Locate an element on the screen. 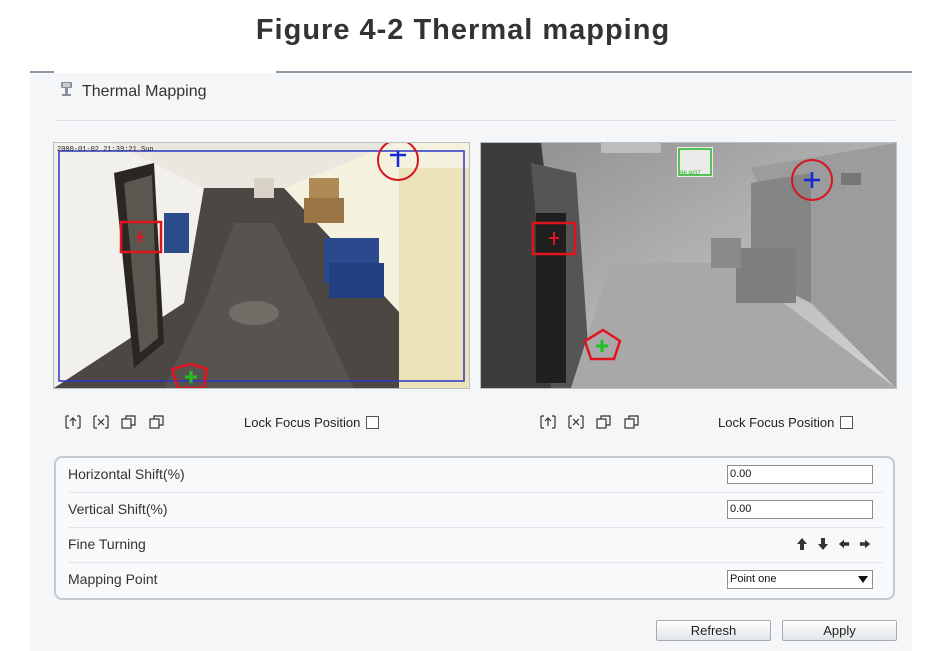 The width and height of the screenshot is (926, 651). panel-title: Thermal Mapping is located at coordinates (144, 91).